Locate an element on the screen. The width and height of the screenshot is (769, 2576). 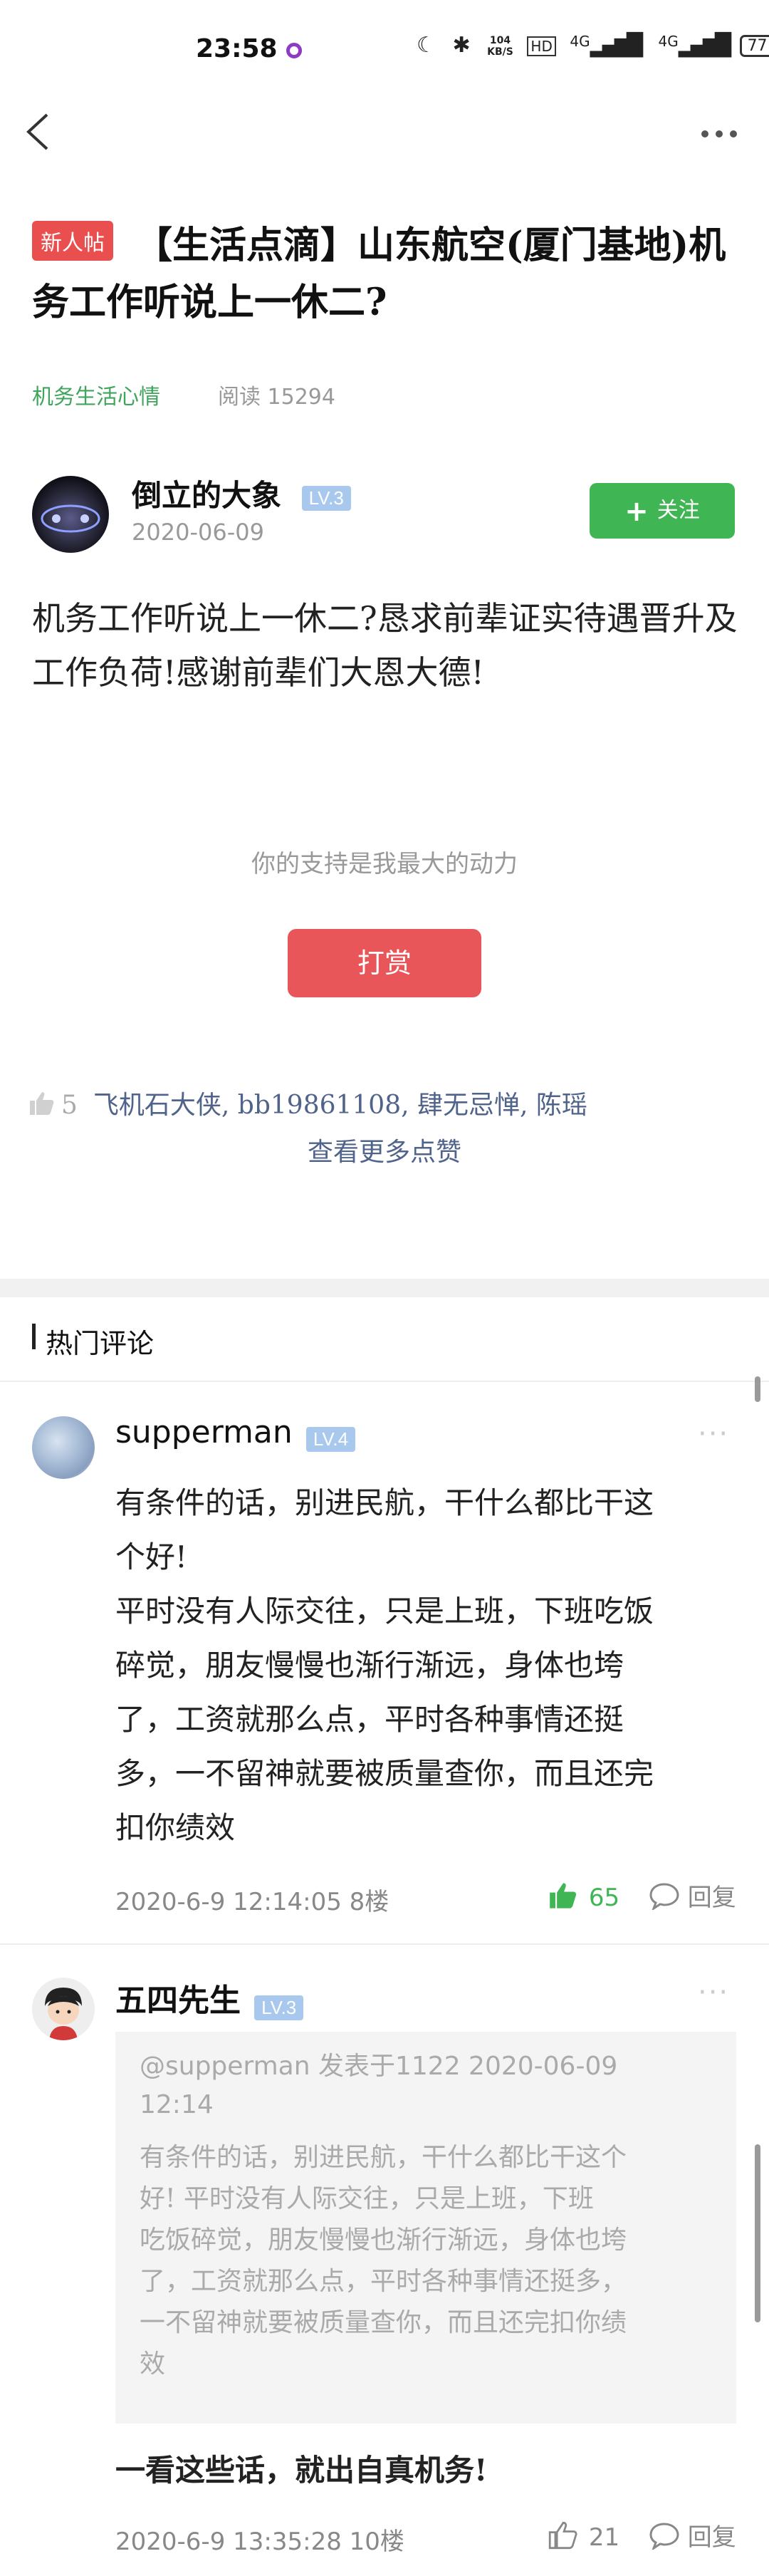
like-count: 5 is located at coordinates (69, 1105).